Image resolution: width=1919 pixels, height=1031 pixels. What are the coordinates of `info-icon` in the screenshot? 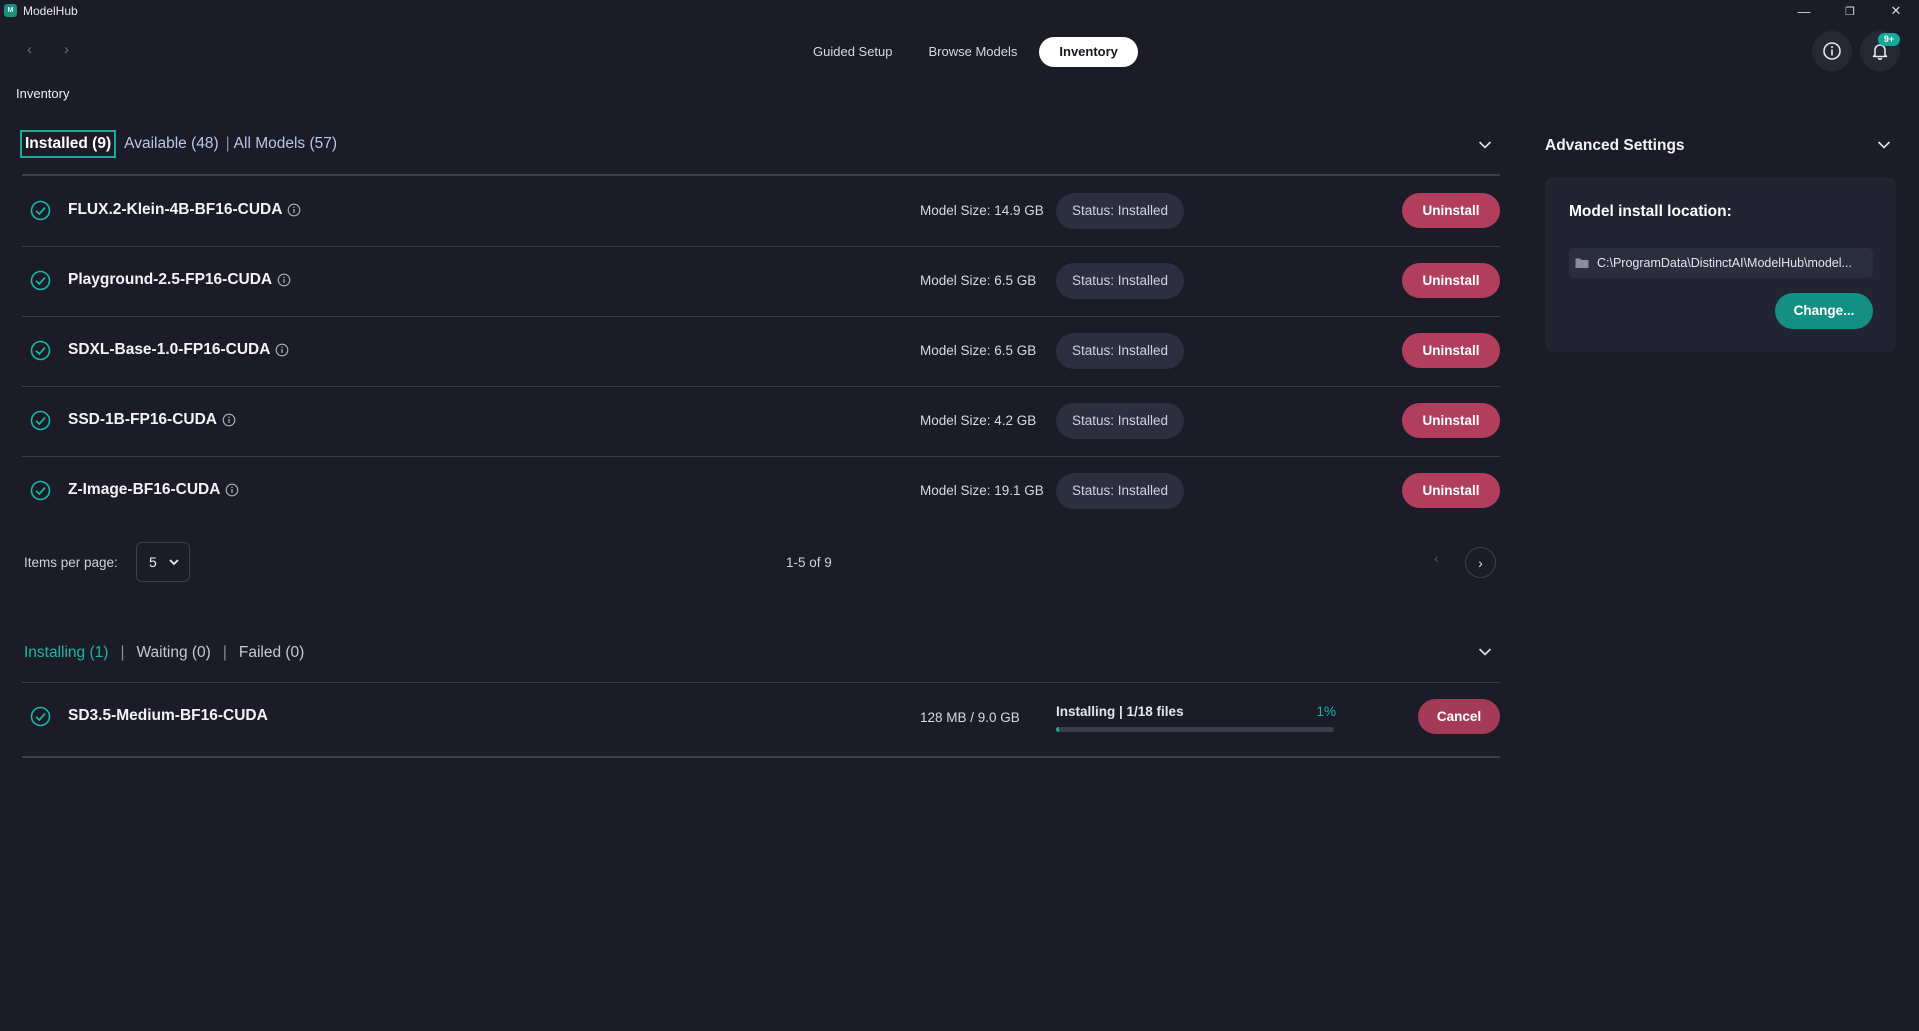 It's located at (1832, 51).